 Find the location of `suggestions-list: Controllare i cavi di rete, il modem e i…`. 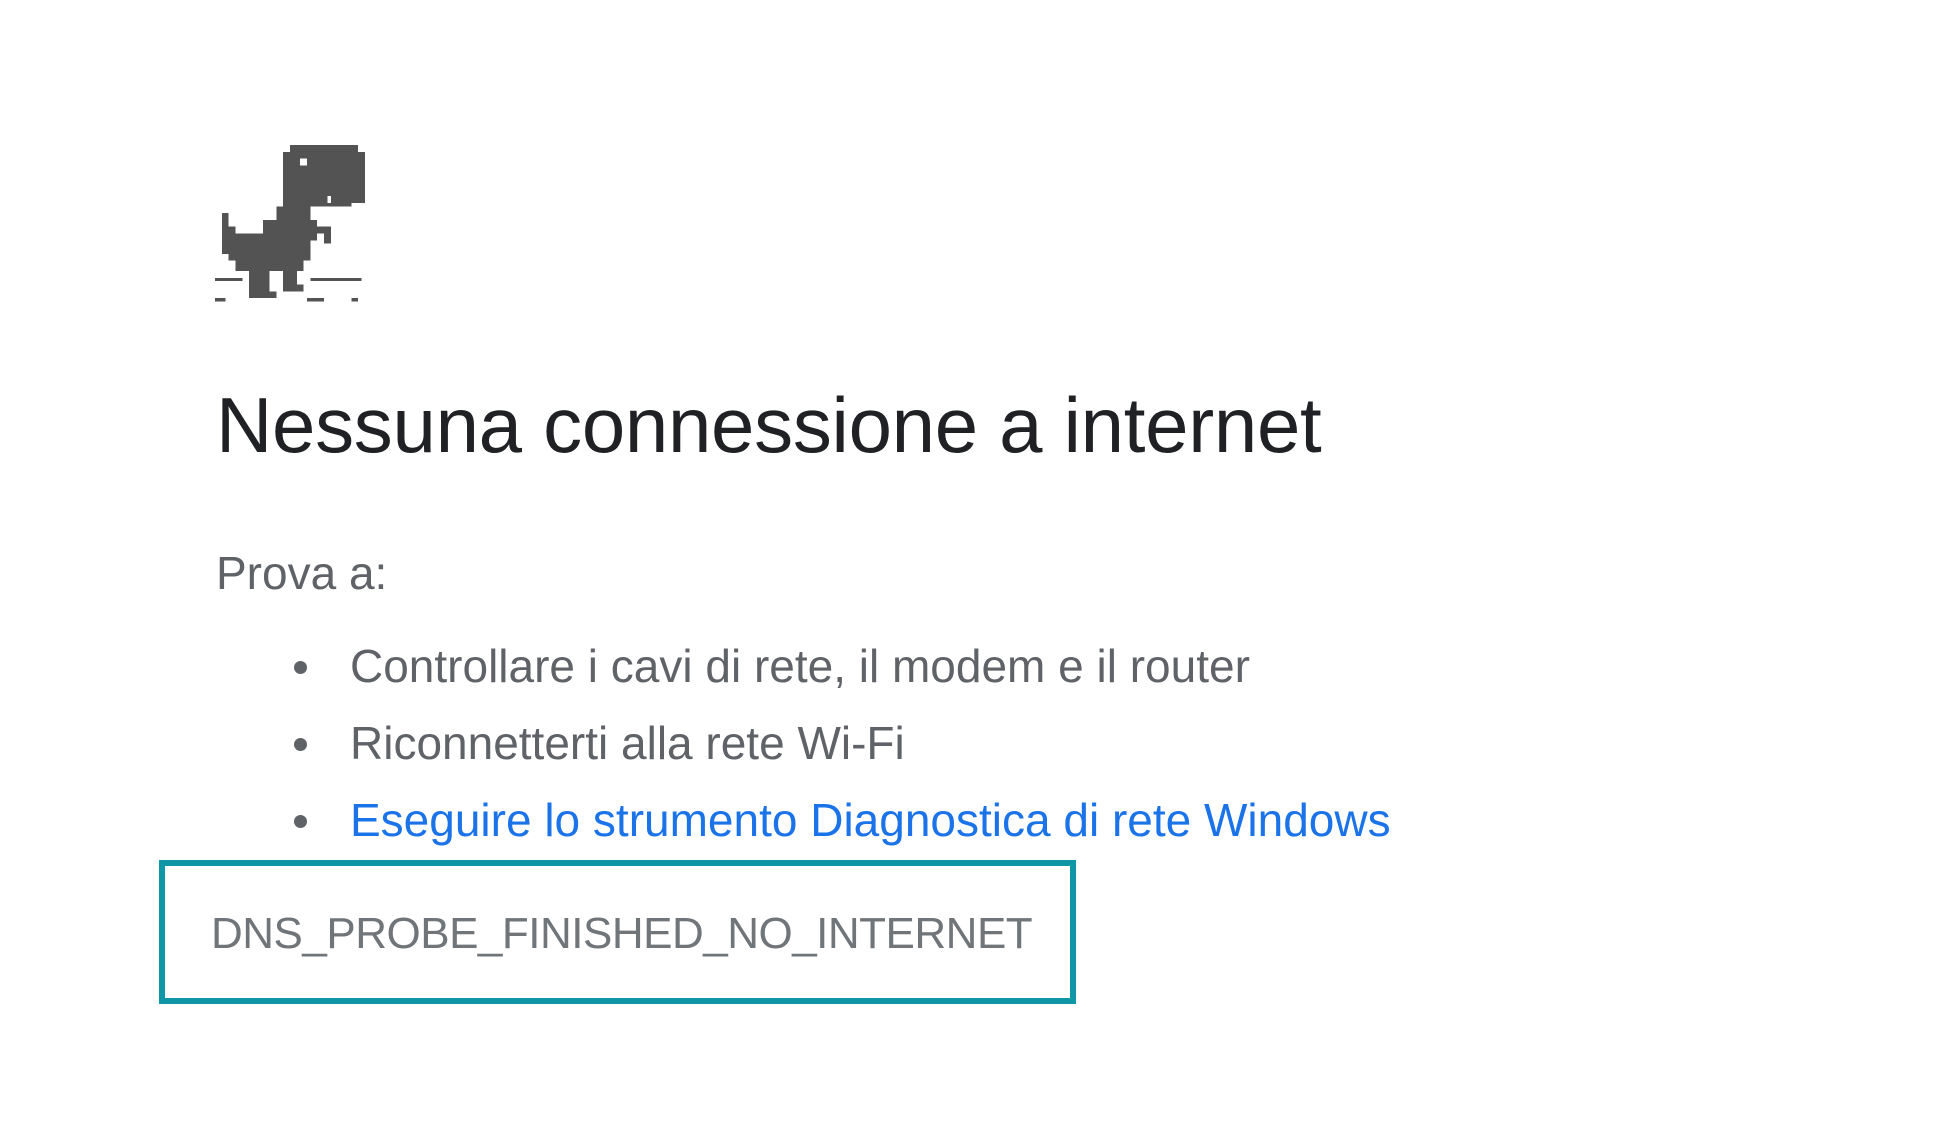

suggestions-list: Controllare i cavi di rete, il modem e i… is located at coordinates (842, 743).